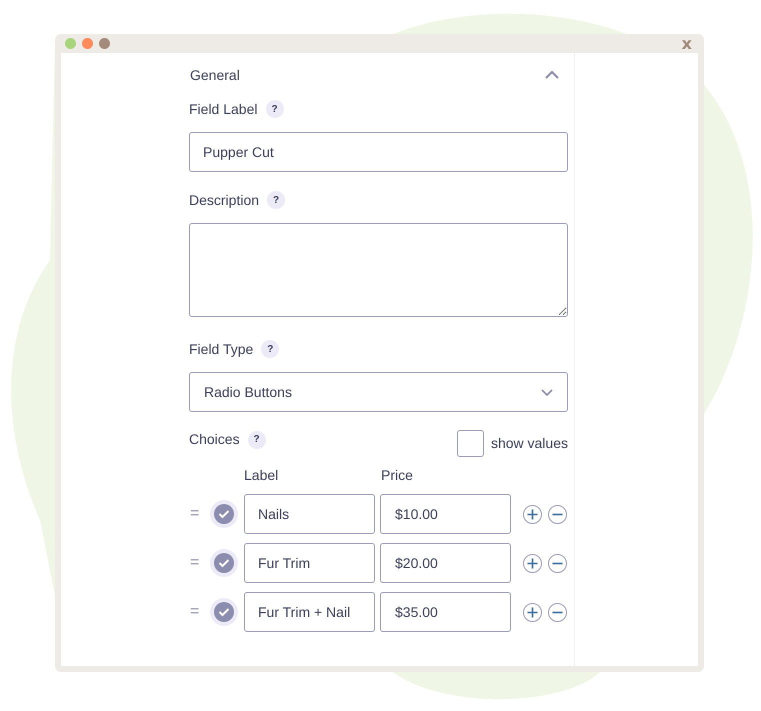 The height and width of the screenshot is (711, 761). I want to click on field-label: Field Type, so click(221, 349).